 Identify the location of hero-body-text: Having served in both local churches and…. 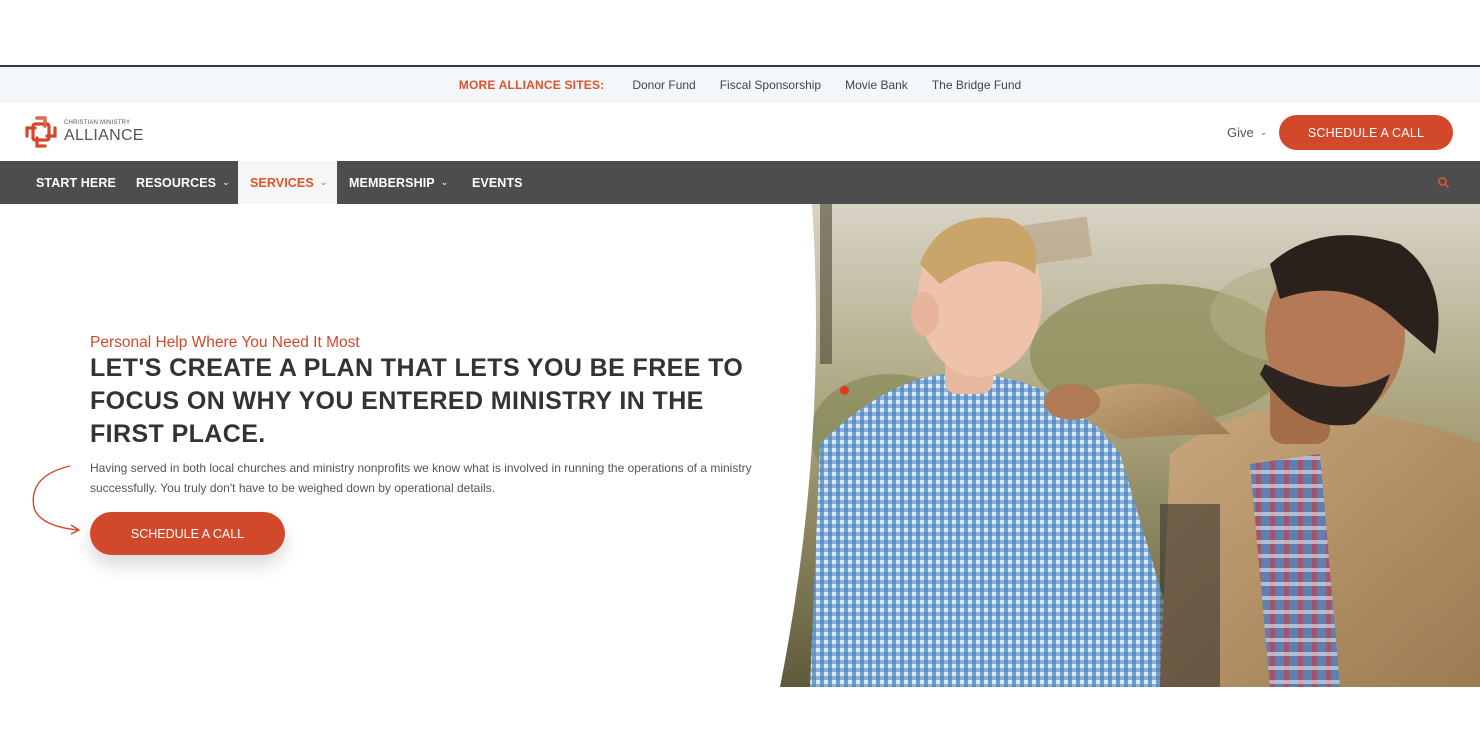
(421, 478).